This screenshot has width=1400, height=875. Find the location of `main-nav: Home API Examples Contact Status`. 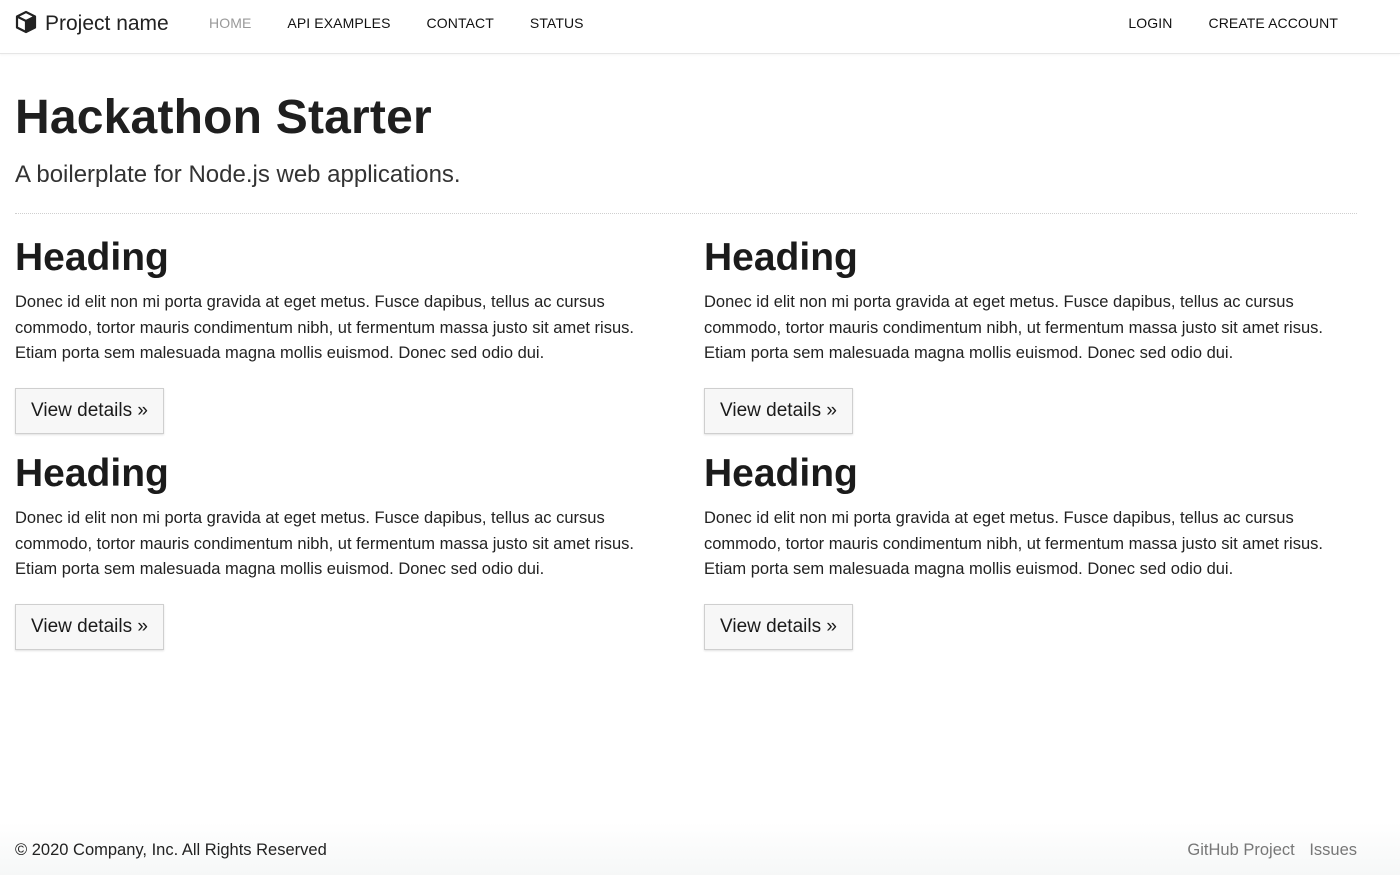

main-nav: Home API Examples Contact Status is located at coordinates (414, 23).